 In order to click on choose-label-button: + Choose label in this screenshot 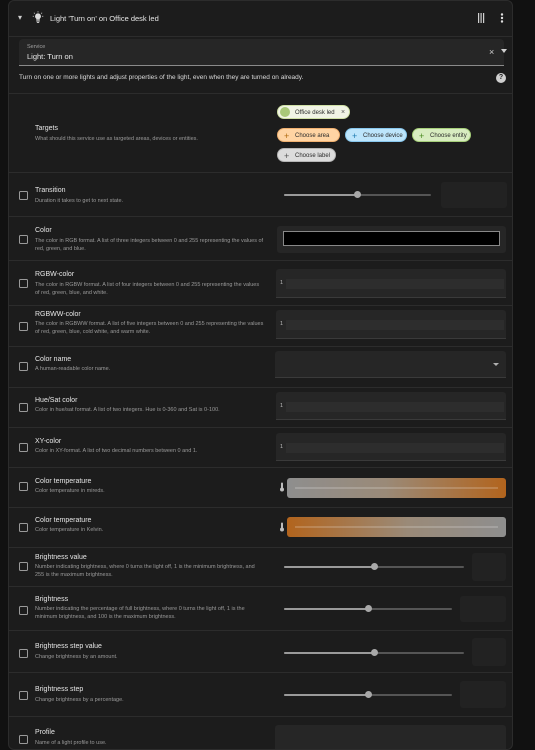, I will do `click(306, 155)`.